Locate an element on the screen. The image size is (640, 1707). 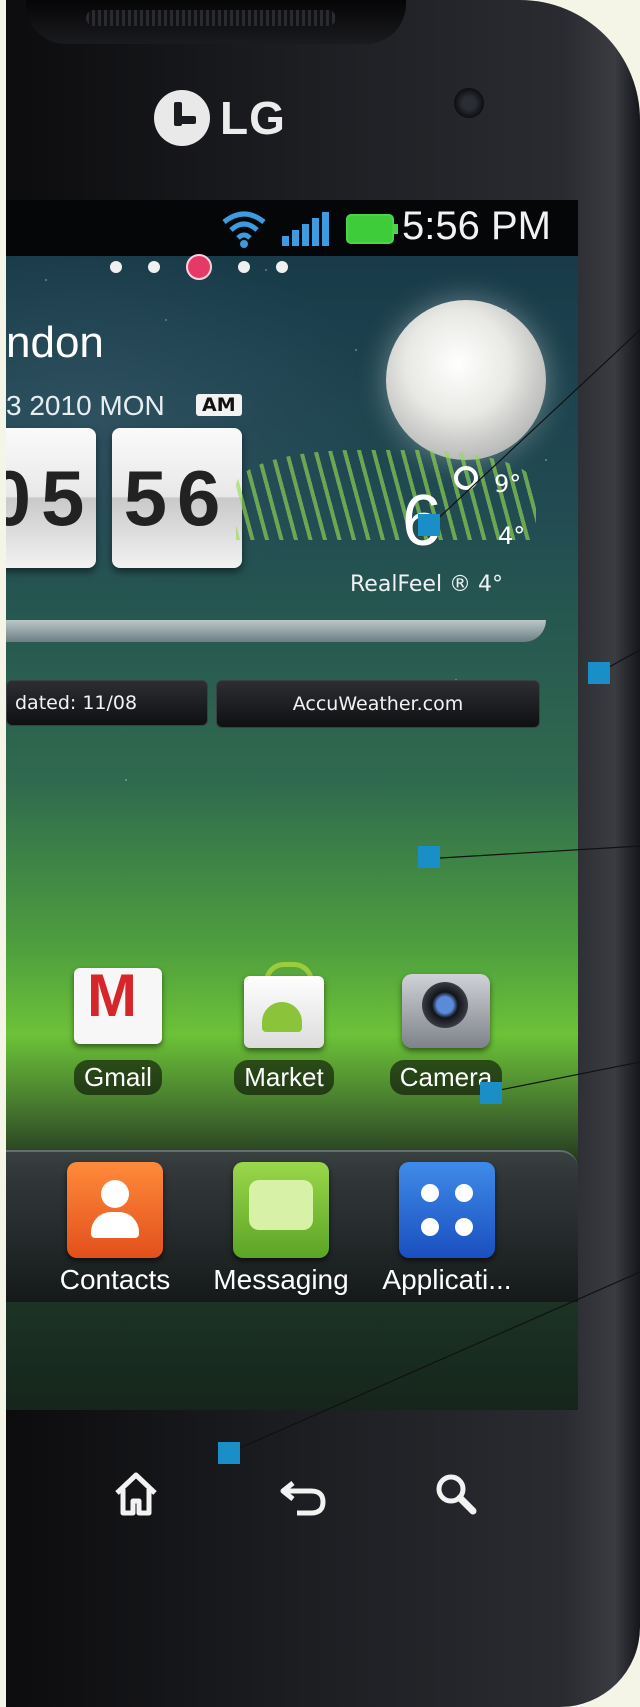
clock-hour: 05 is located at coordinates (51, 498).